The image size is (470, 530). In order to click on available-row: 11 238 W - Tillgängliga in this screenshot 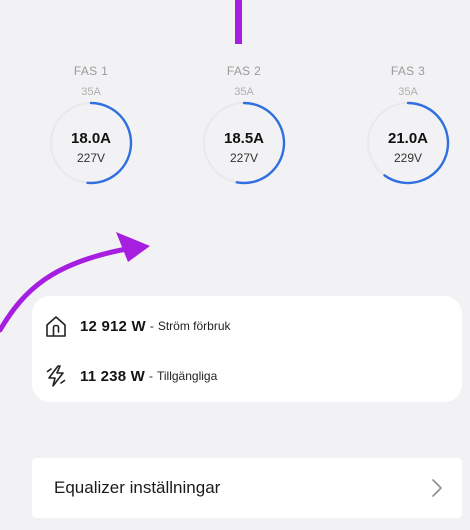, I will do `click(130, 376)`.